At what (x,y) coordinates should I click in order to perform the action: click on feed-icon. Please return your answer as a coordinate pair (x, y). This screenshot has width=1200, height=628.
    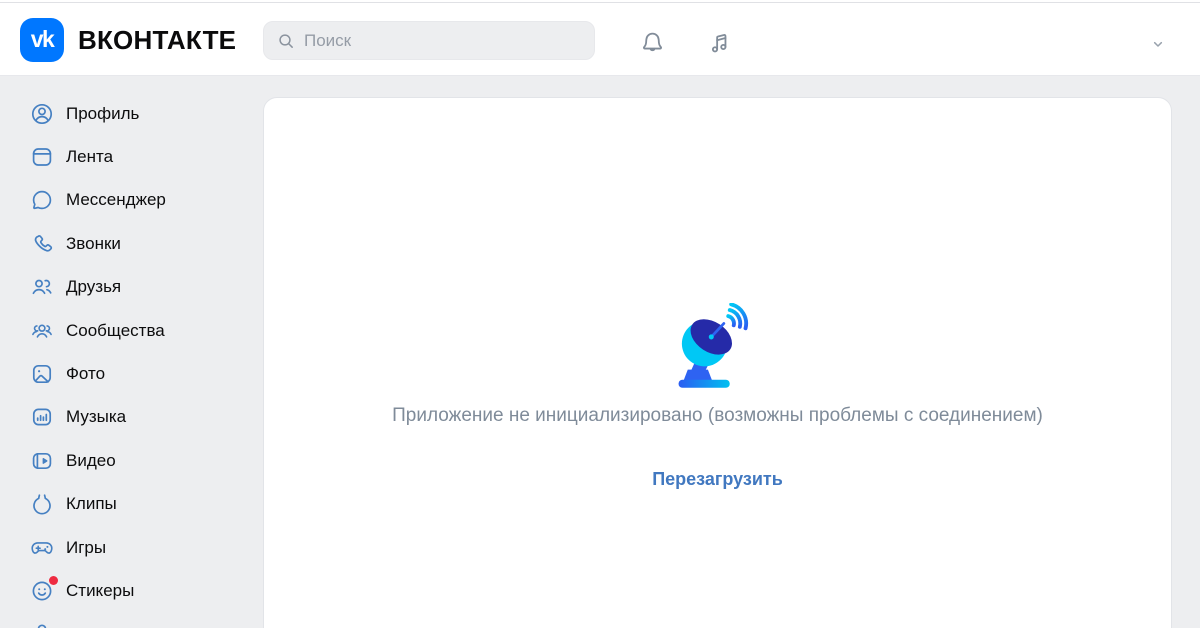
    Looking at the image, I should click on (42, 157).